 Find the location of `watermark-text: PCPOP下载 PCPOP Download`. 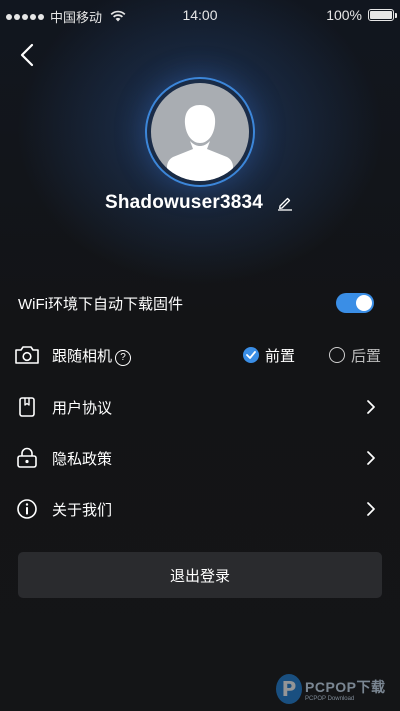

watermark-text: PCPOP下载 PCPOP Download is located at coordinates (345, 689).